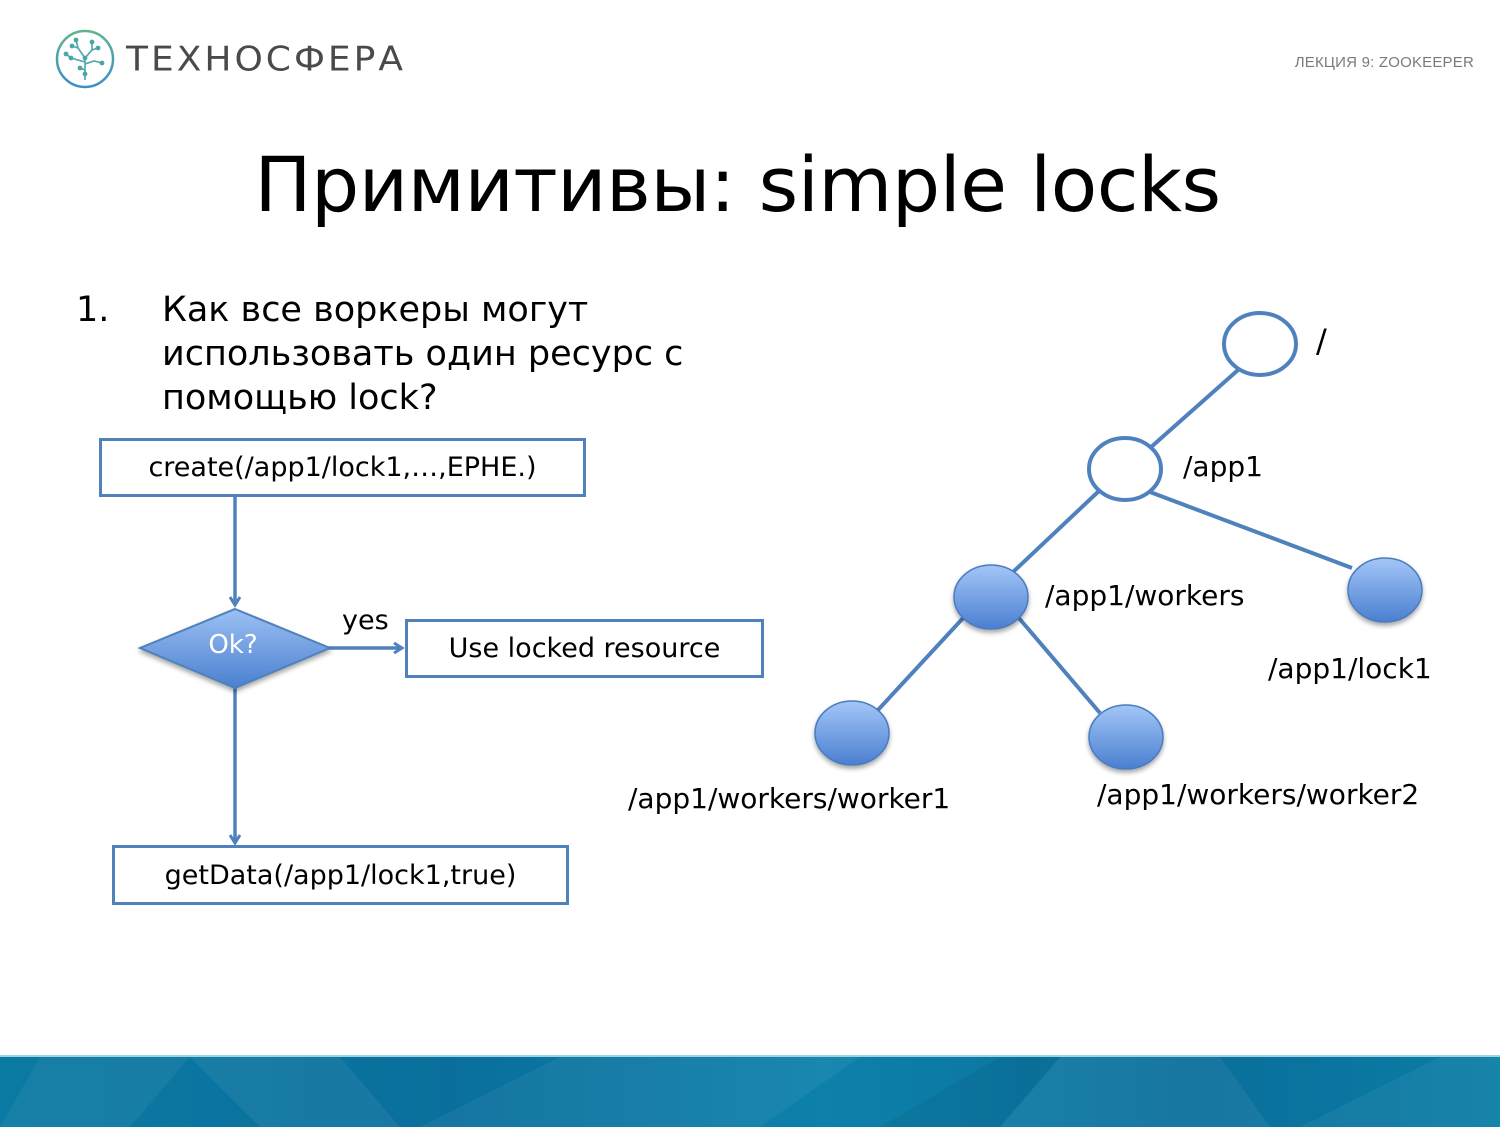  What do you see at coordinates (340, 875) in the screenshot?
I see `getdata-box: getData(/app1/lock1,true)` at bounding box center [340, 875].